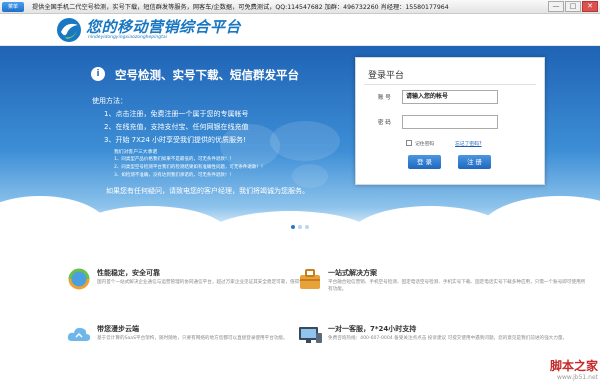 This screenshot has height=389, width=600. What do you see at coordinates (384, 98) in the screenshot?
I see `account-label: 账 号` at bounding box center [384, 98].